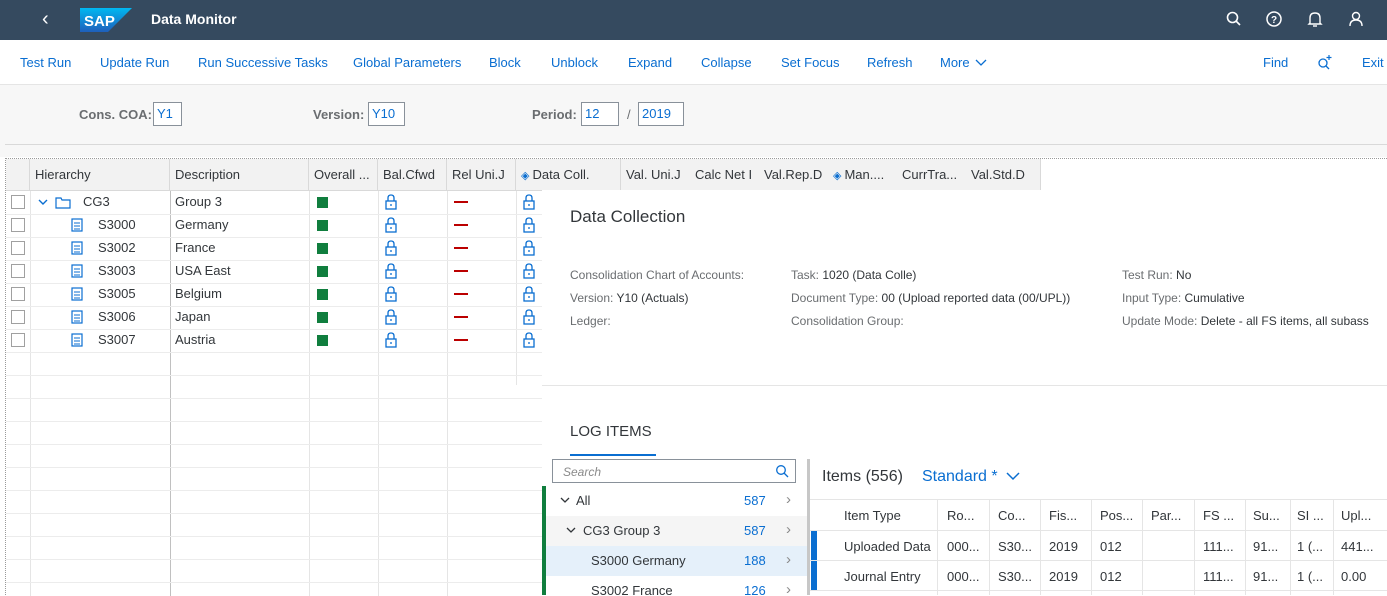 The image size is (1387, 596). Describe the element at coordinates (611, 431) in the screenshot. I see `log-items-tab: LOG ITEMS` at that location.